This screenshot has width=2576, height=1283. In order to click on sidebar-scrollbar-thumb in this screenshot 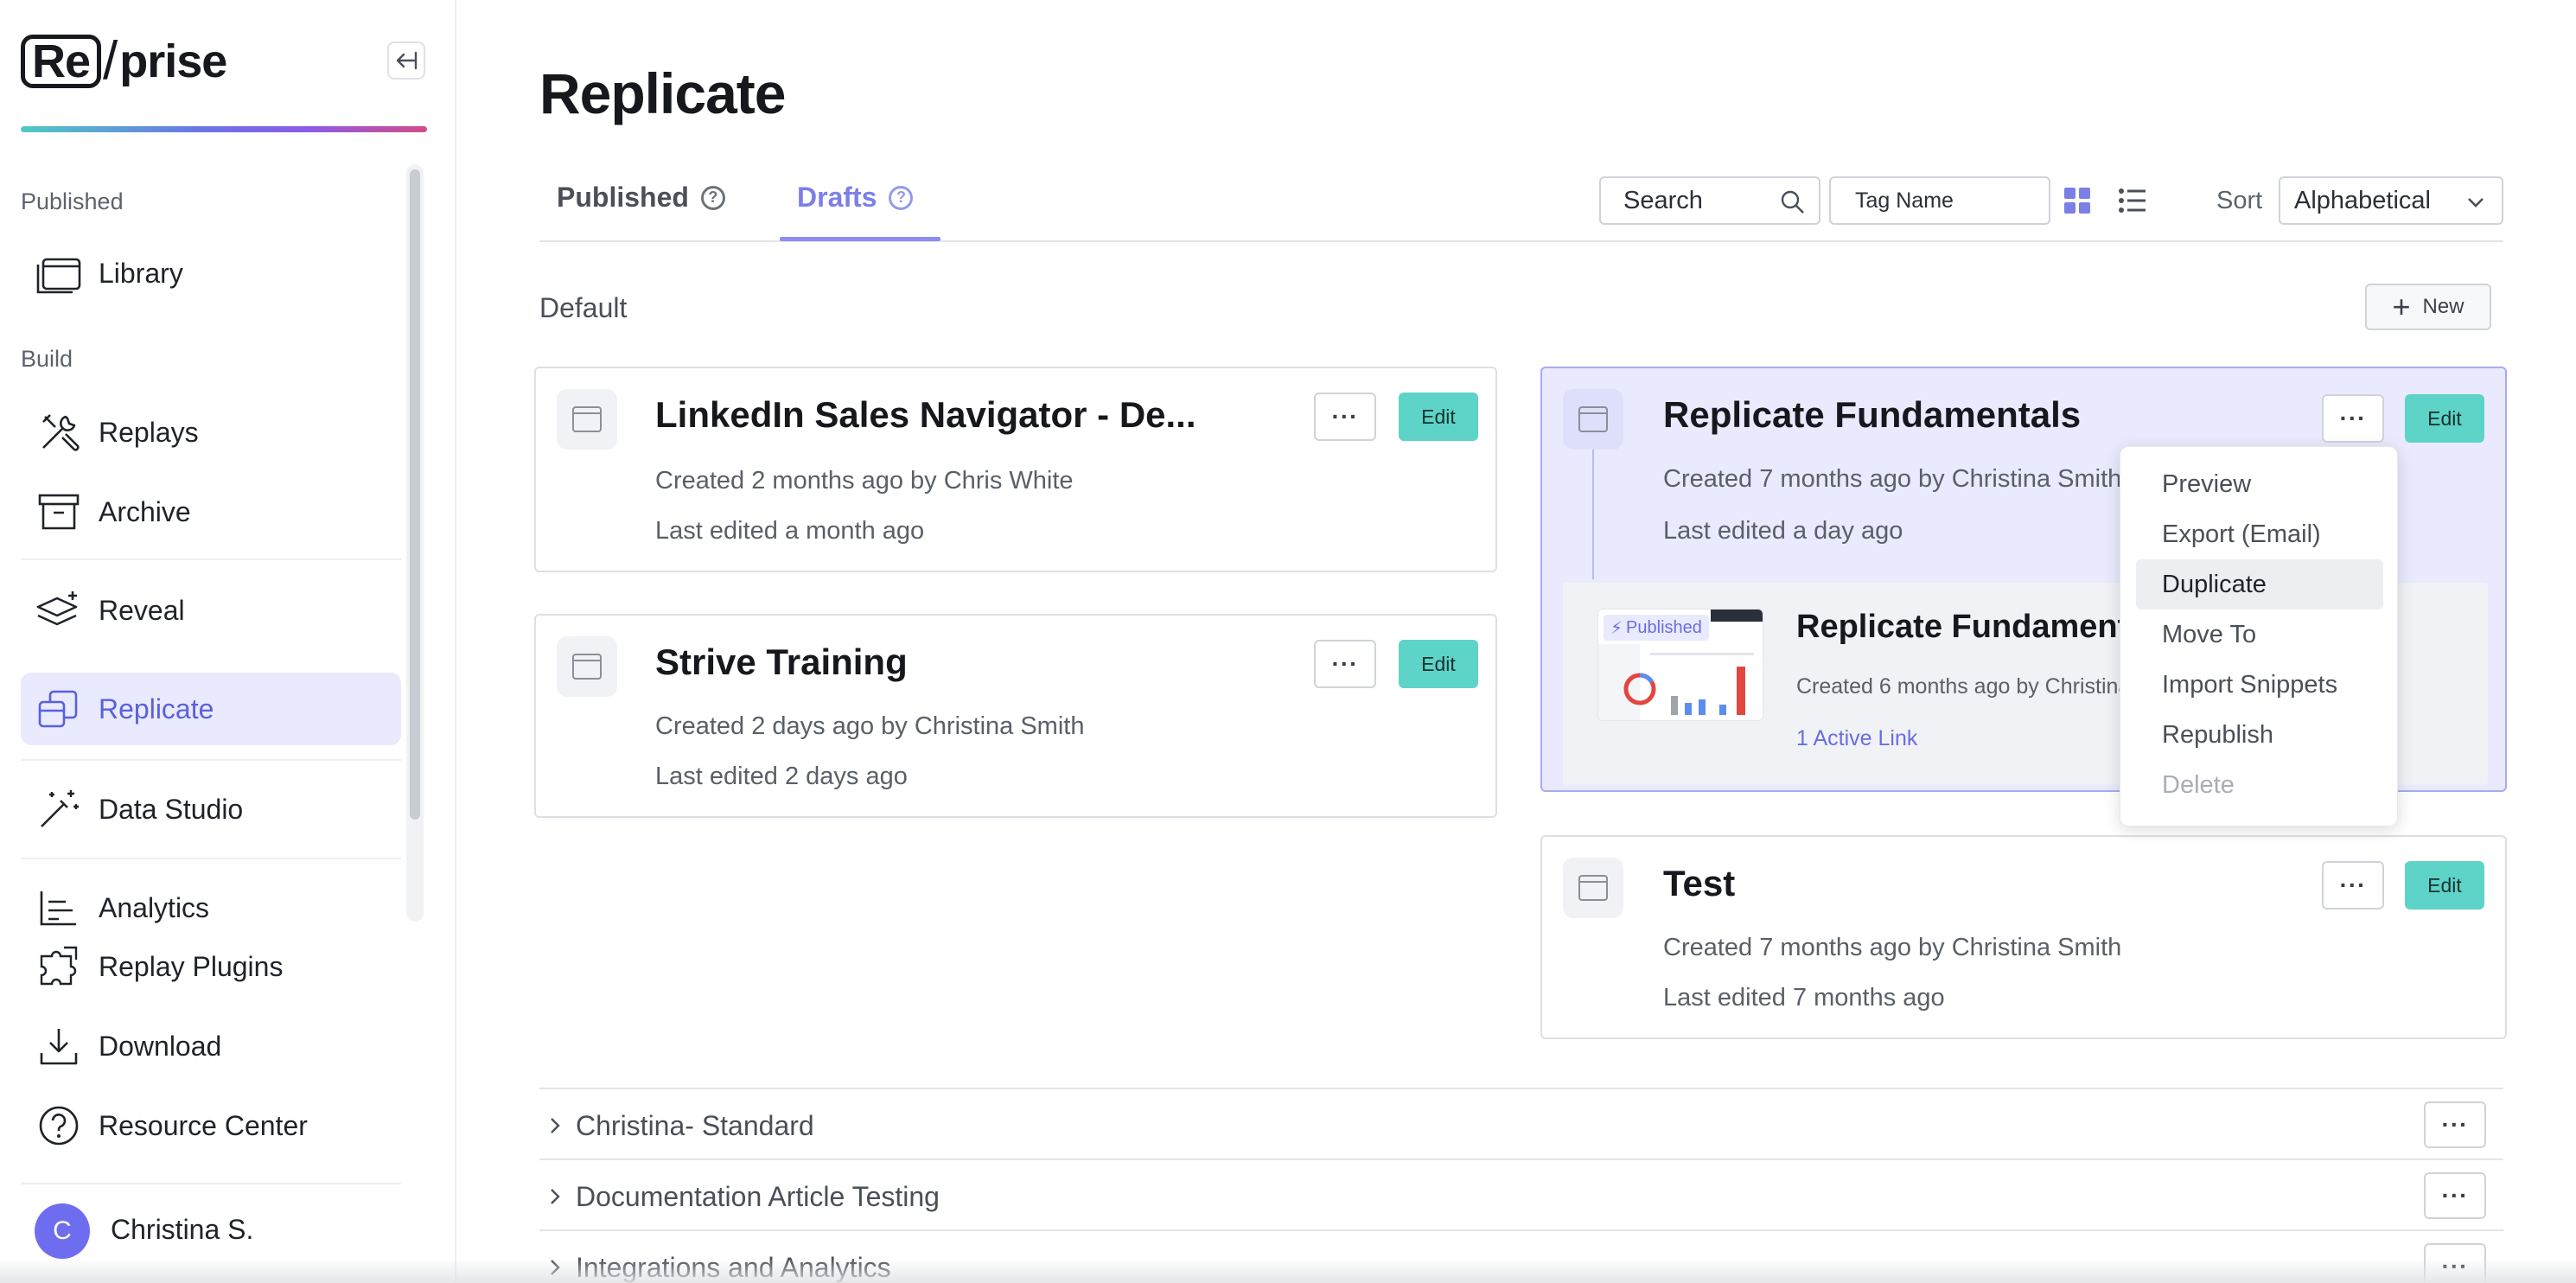, I will do `click(415, 494)`.